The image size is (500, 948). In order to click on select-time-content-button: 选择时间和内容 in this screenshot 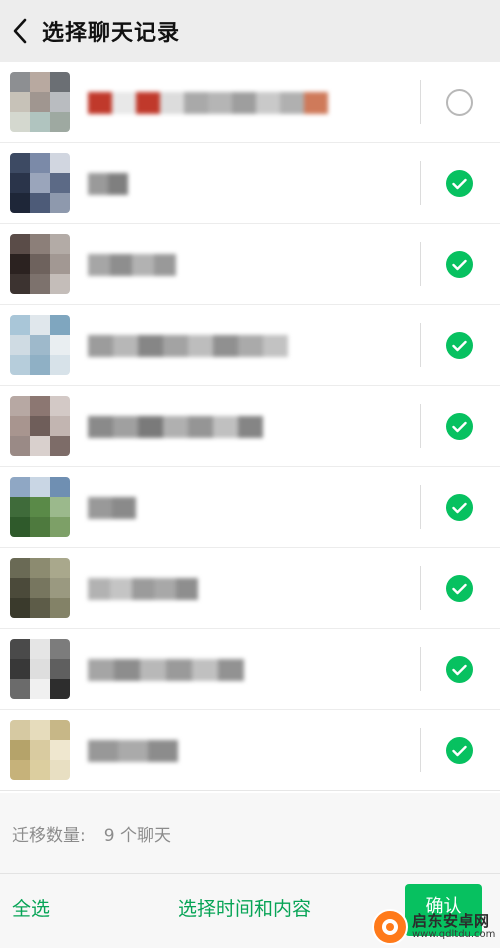, I will do `click(244, 907)`.